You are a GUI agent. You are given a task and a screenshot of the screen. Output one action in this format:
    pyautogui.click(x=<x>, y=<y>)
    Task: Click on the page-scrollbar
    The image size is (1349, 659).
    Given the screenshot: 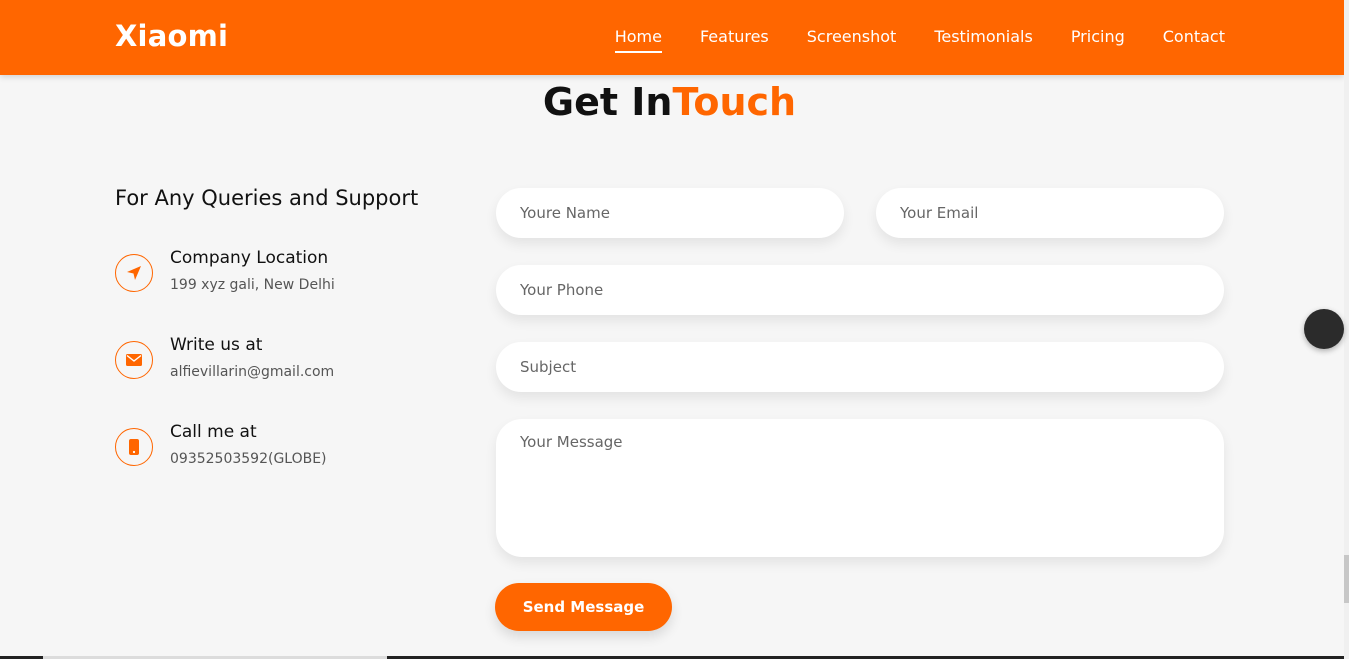 What is the action you would take?
    pyautogui.click(x=1346, y=329)
    